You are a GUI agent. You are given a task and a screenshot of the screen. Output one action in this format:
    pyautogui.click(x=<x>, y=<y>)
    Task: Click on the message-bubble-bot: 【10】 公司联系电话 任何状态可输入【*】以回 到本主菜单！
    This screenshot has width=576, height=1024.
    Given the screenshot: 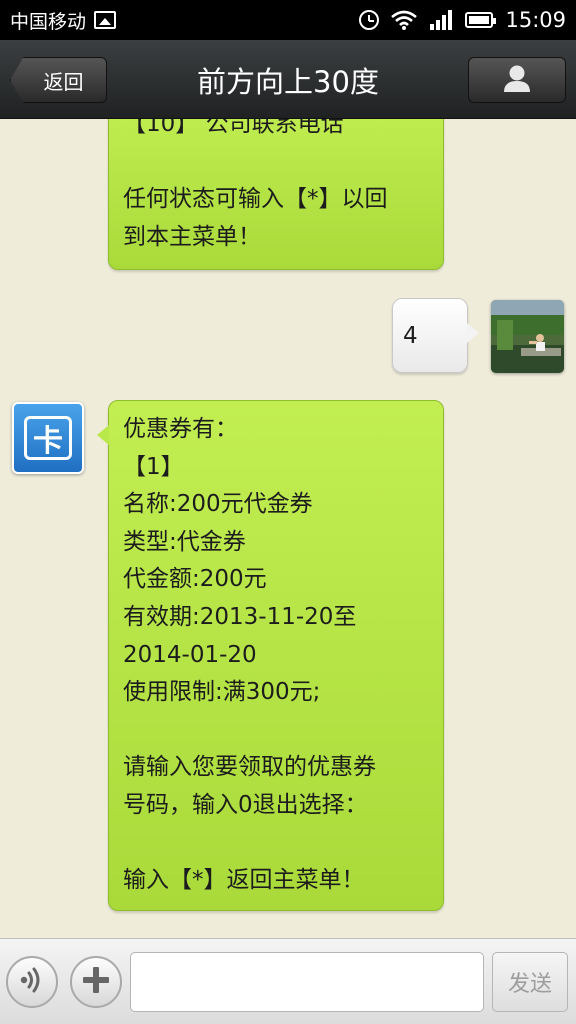 What is the action you would take?
    pyautogui.click(x=276, y=194)
    